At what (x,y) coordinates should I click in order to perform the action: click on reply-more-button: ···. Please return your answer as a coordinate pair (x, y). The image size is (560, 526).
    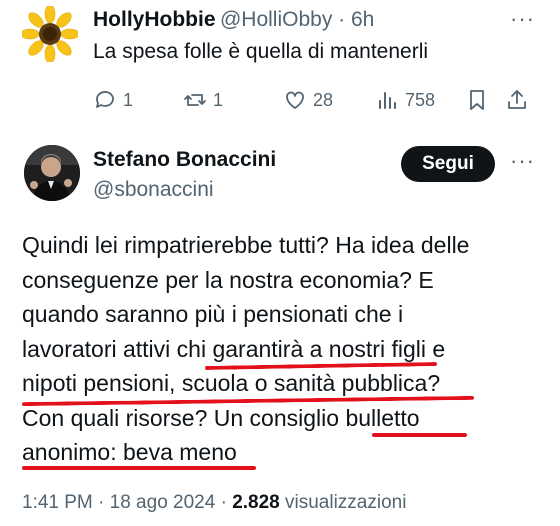
    Looking at the image, I should click on (522, 19).